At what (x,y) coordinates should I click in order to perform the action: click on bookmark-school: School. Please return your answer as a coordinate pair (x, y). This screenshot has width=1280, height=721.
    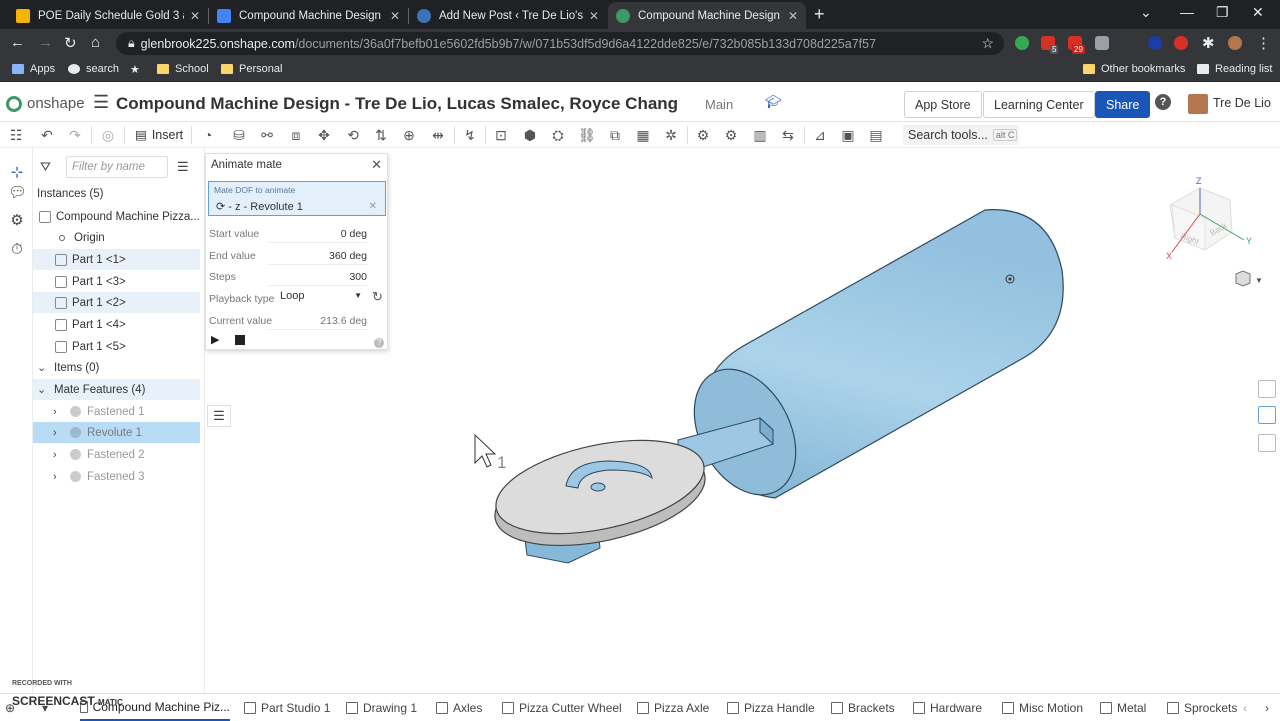
    Looking at the image, I should click on (183, 69).